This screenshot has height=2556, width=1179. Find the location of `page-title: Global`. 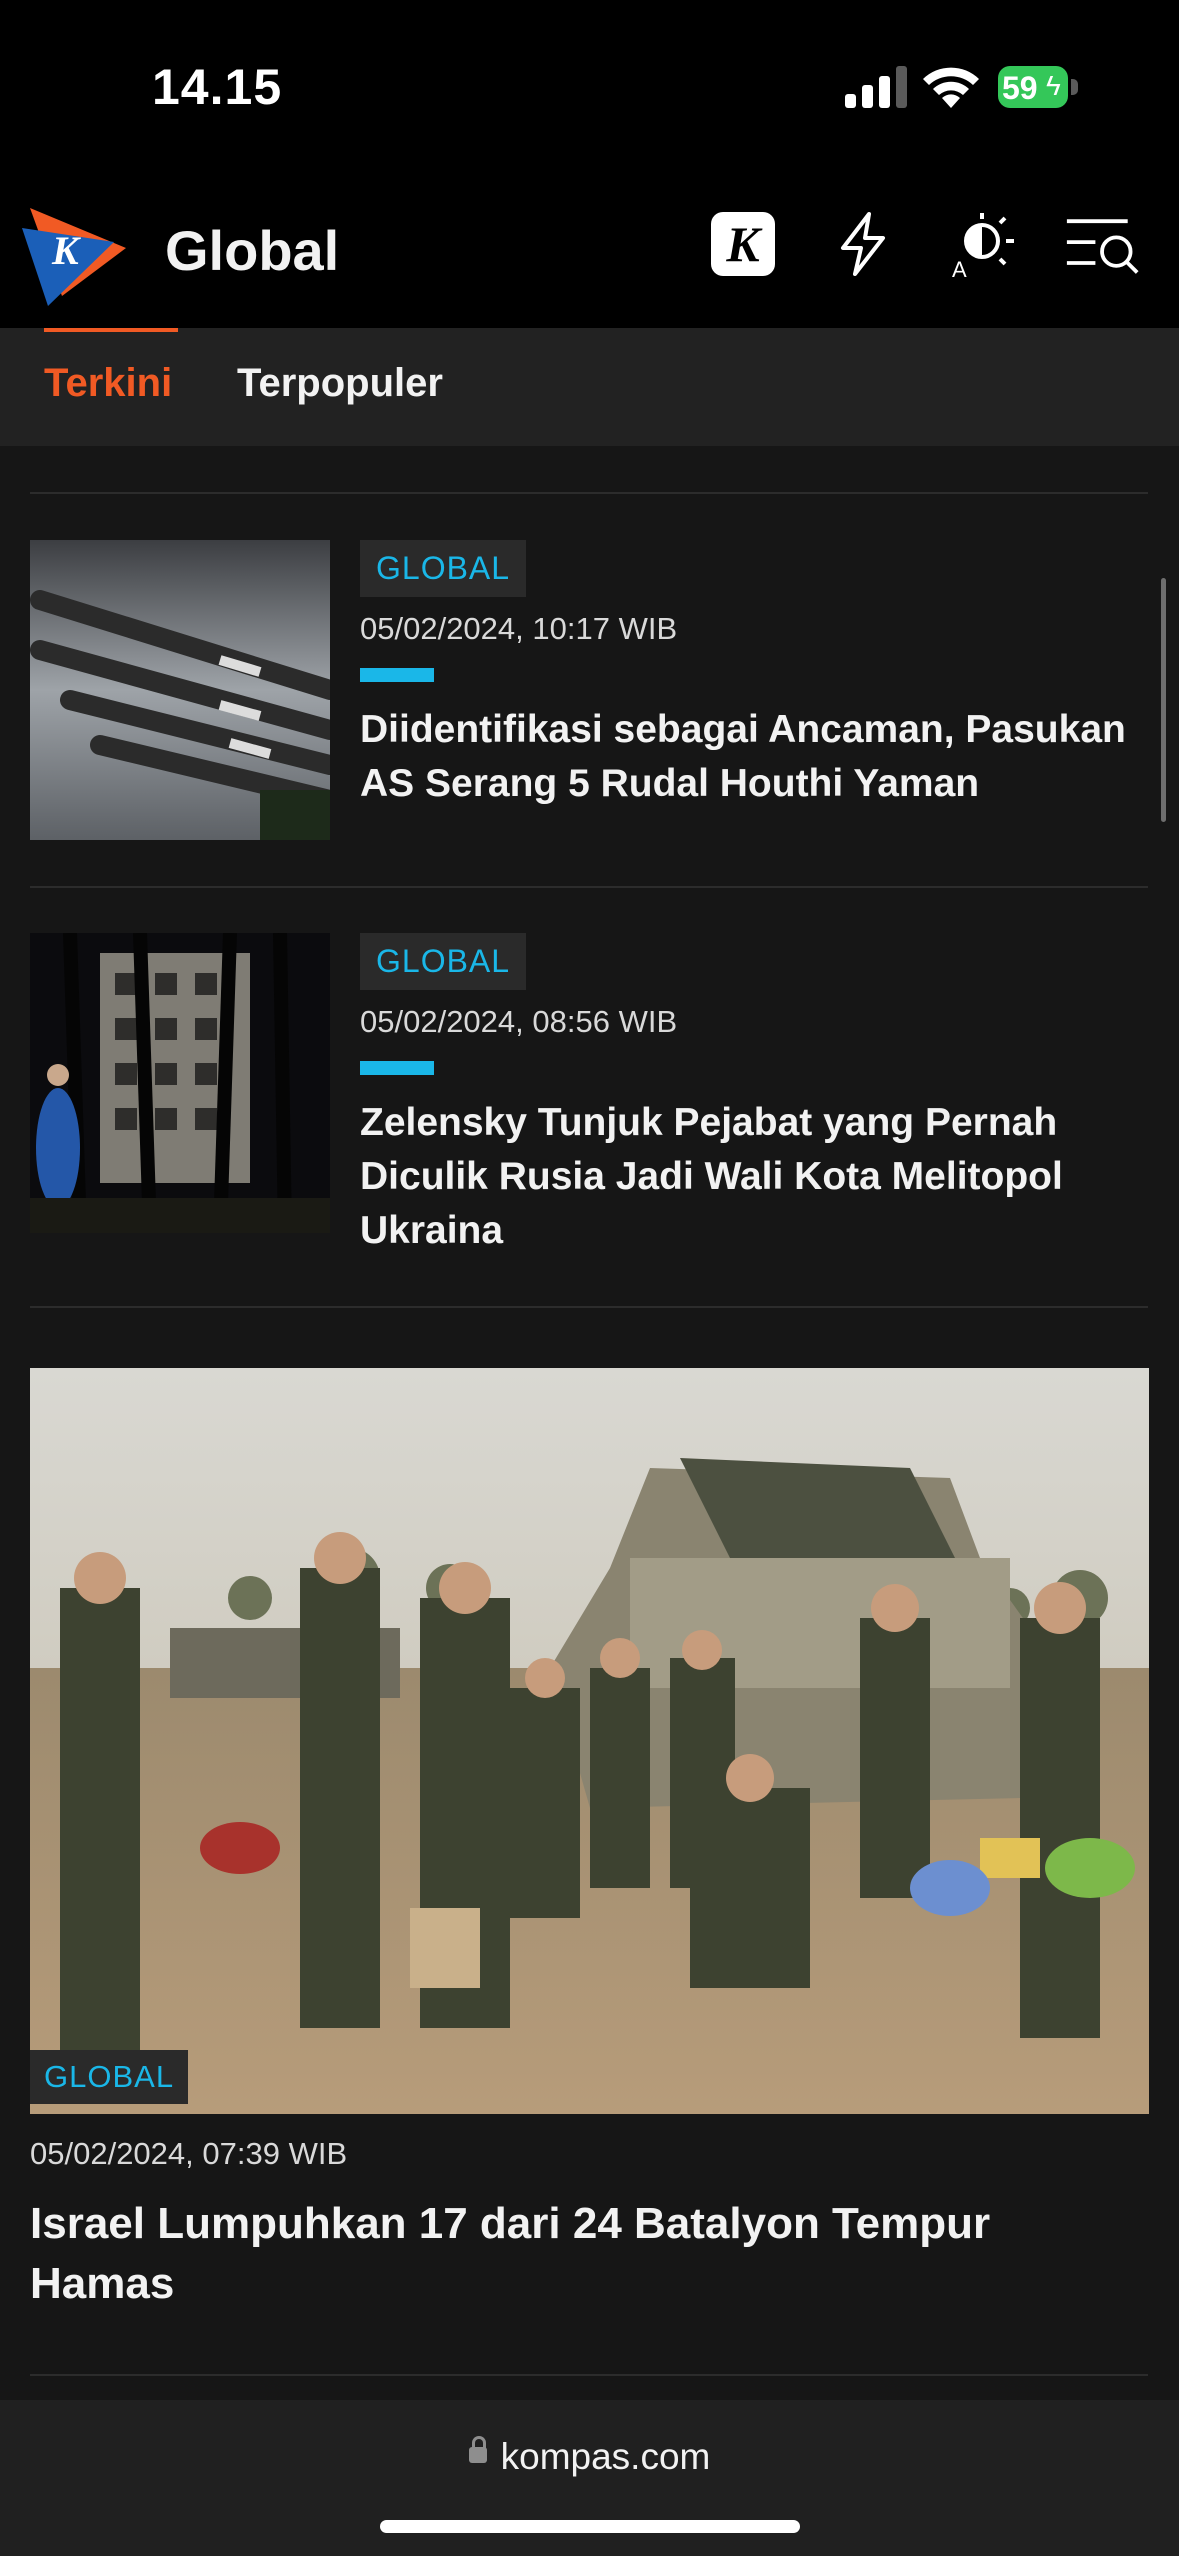

page-title: Global is located at coordinates (252, 250).